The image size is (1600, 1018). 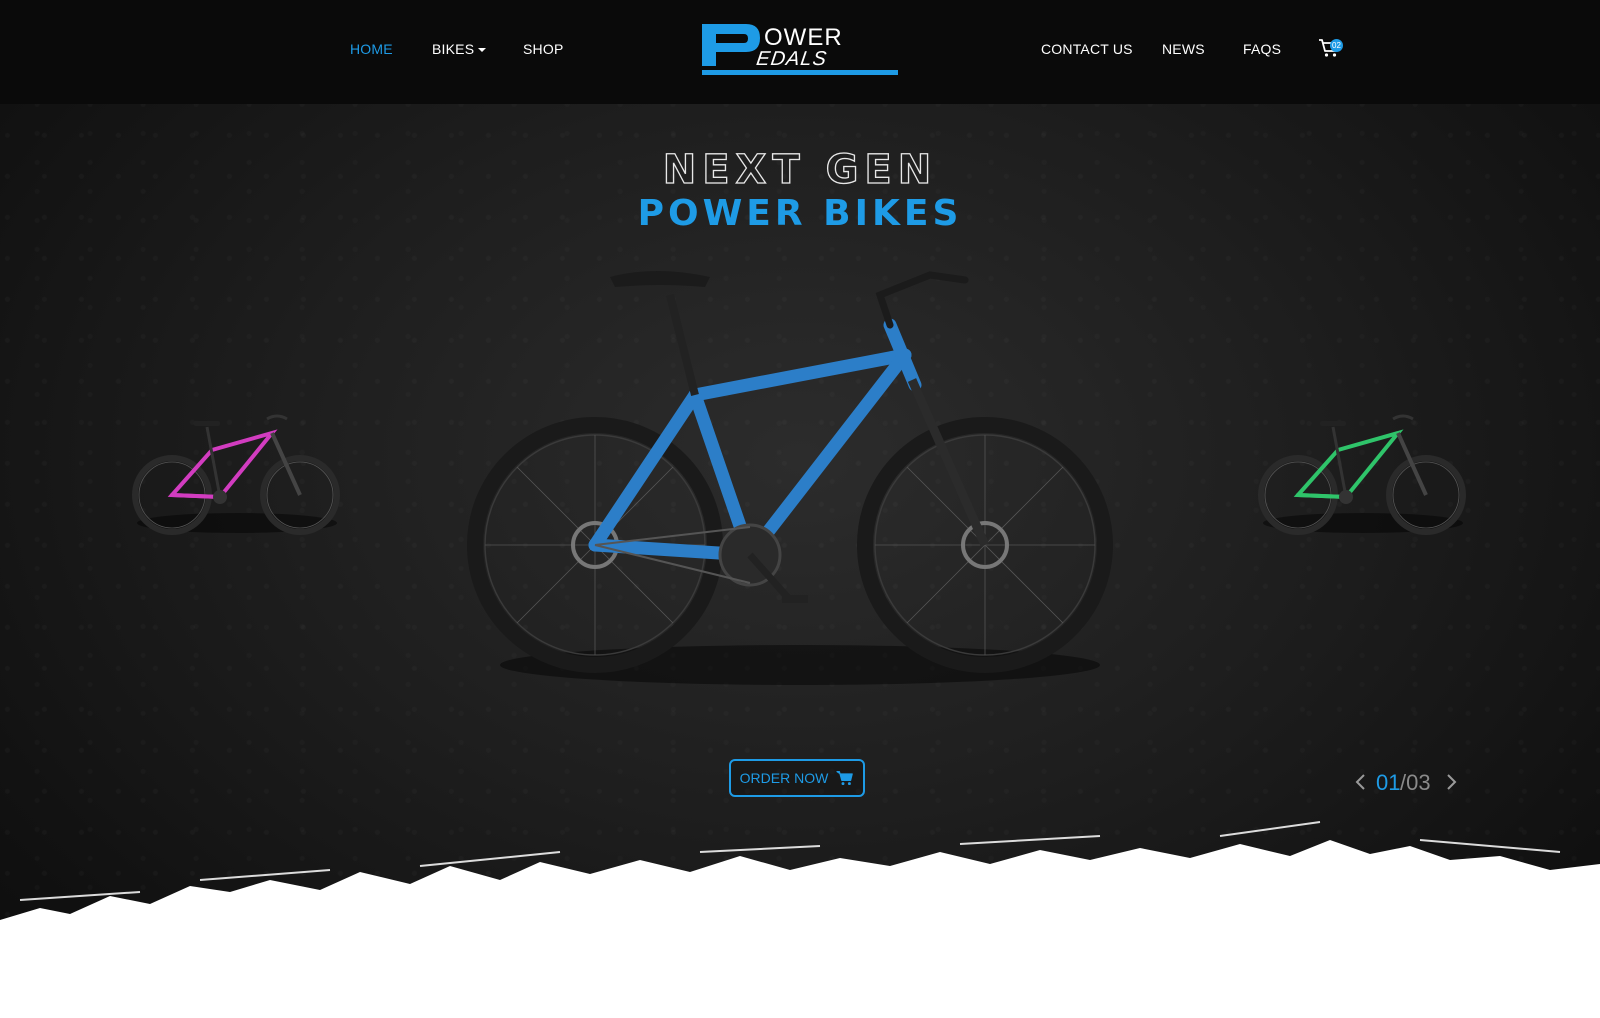 What do you see at coordinates (792, 59) in the screenshot?
I see `svg-text: EDALS` at bounding box center [792, 59].